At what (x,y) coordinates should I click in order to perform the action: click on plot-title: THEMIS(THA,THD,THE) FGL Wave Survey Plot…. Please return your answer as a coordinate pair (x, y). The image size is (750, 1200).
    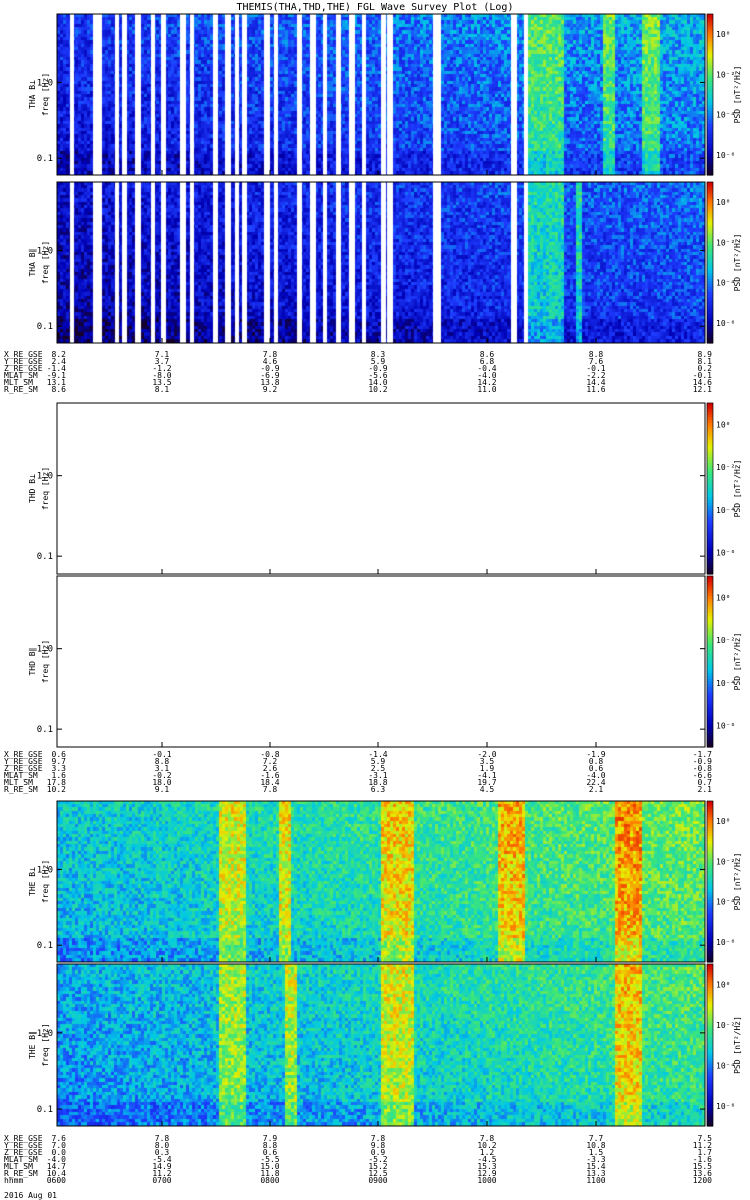
    Looking at the image, I should click on (375, 7).